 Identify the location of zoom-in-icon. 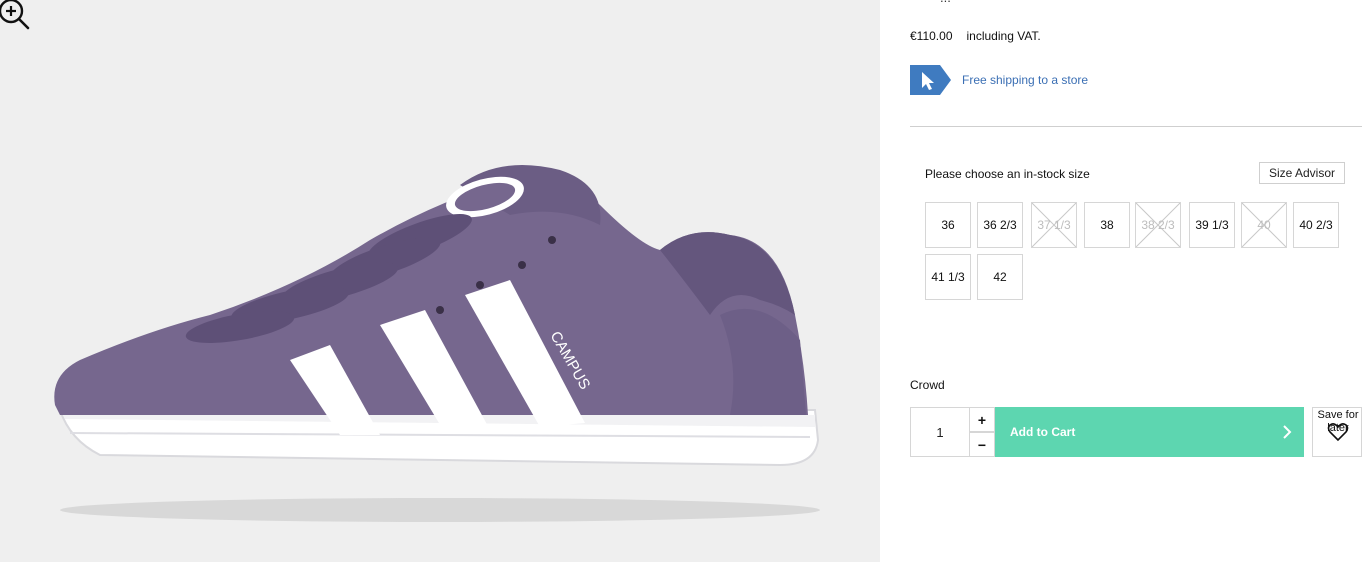
(15, 15).